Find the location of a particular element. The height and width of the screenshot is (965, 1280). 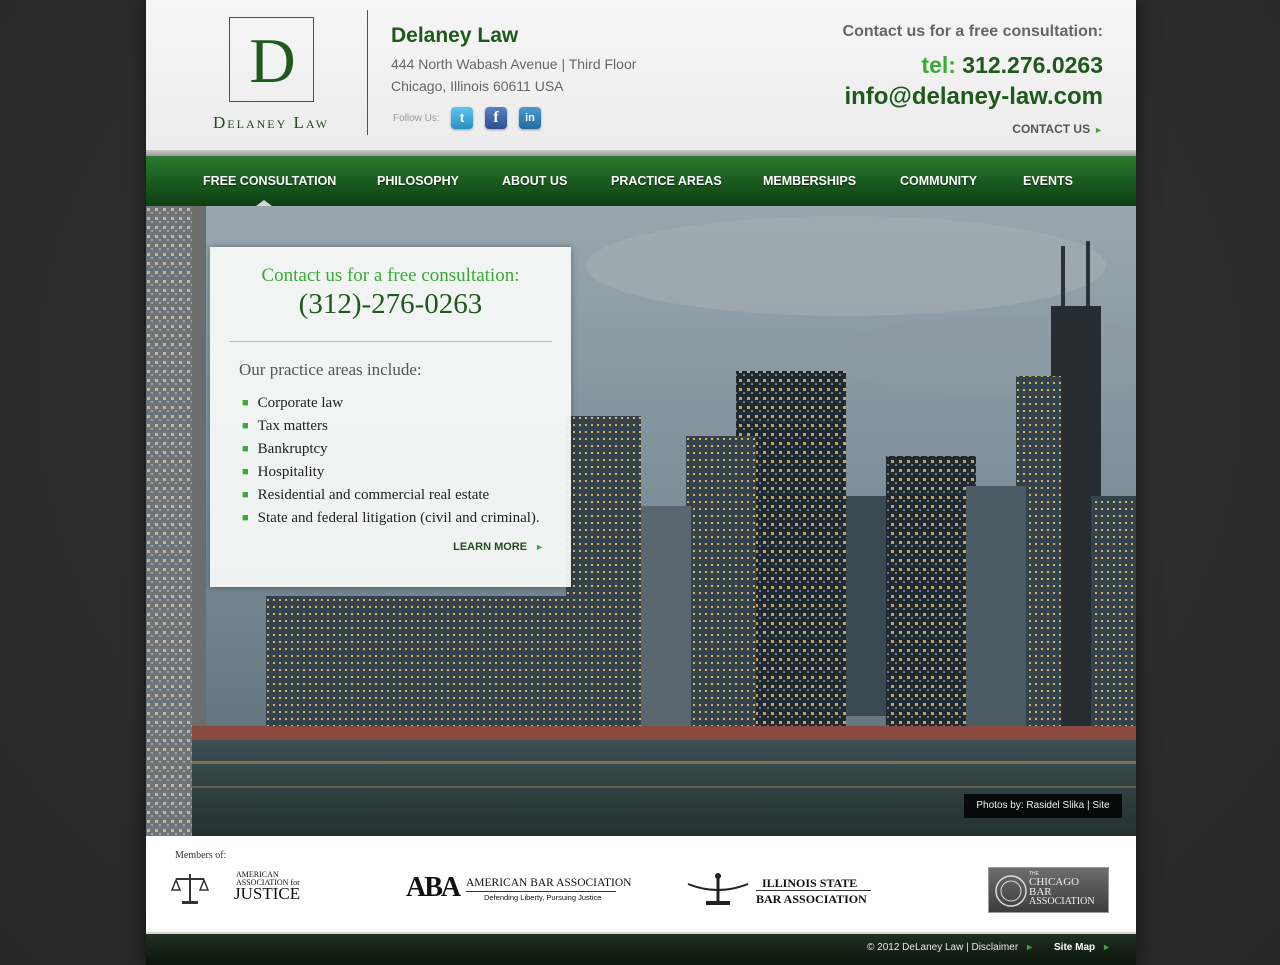

logo-mark: D is located at coordinates (271, 59).